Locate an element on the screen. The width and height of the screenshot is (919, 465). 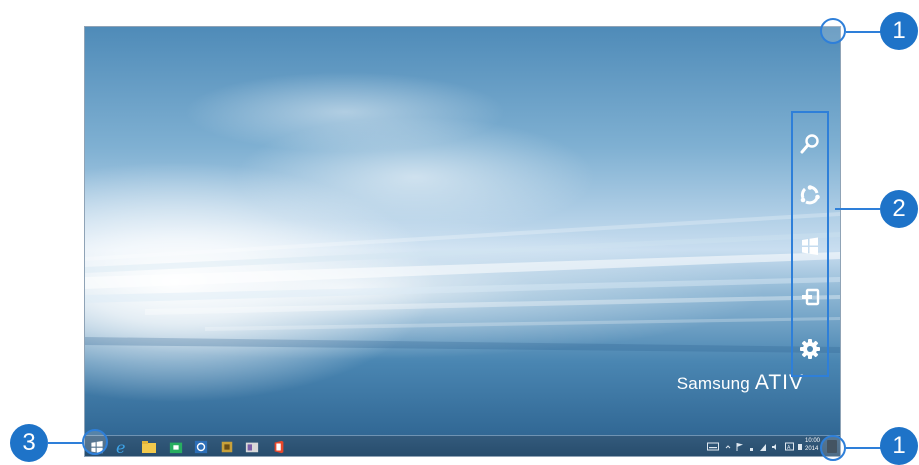
brand-logo: Samsung ATIV is located at coordinates (740, 383).